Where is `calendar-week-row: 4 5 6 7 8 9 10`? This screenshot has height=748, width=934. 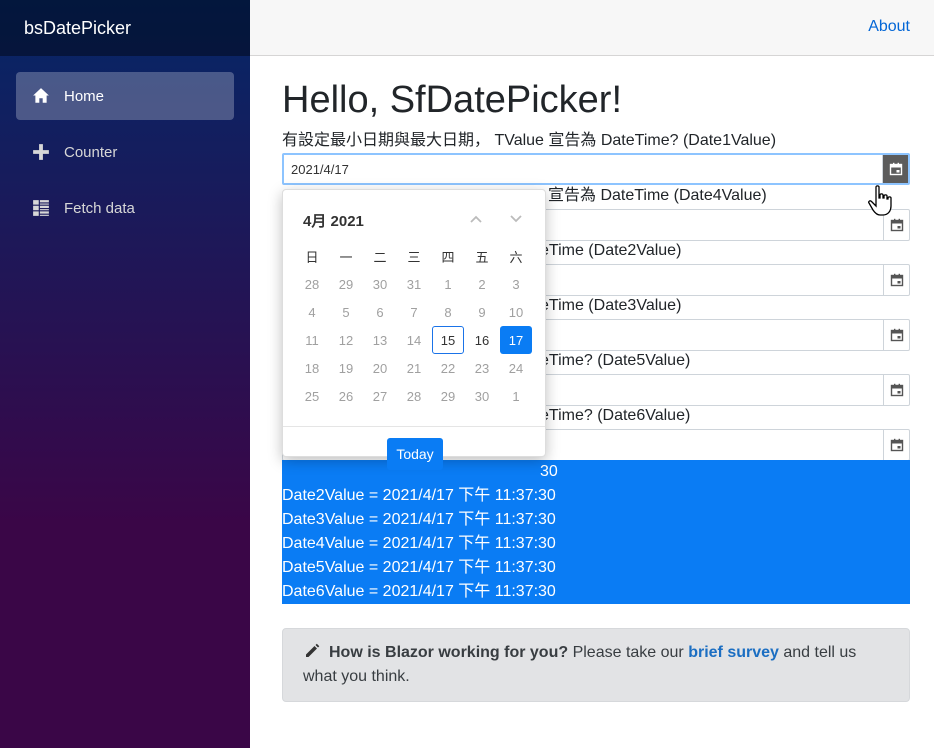
calendar-week-row: 4 5 6 7 8 9 10 is located at coordinates (414, 312).